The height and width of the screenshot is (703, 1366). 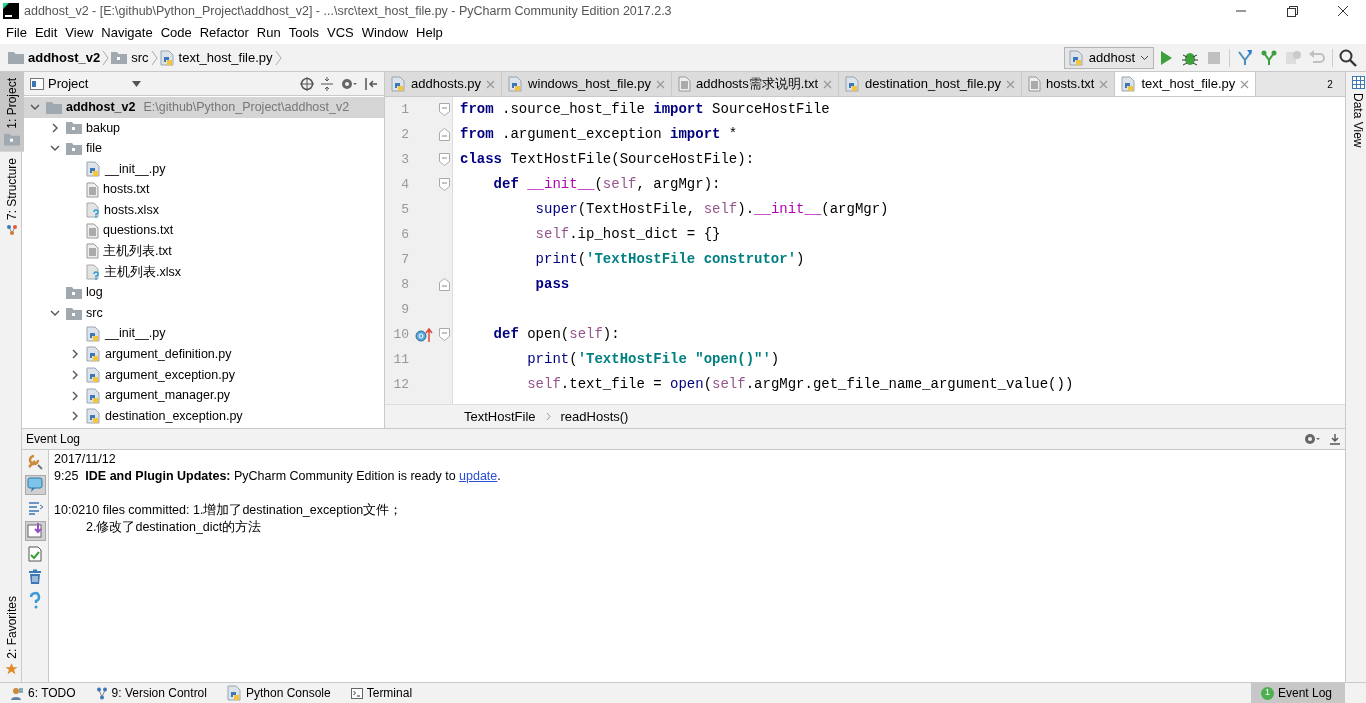 I want to click on tool-window-tab: Data View, so click(x=1356, y=112).